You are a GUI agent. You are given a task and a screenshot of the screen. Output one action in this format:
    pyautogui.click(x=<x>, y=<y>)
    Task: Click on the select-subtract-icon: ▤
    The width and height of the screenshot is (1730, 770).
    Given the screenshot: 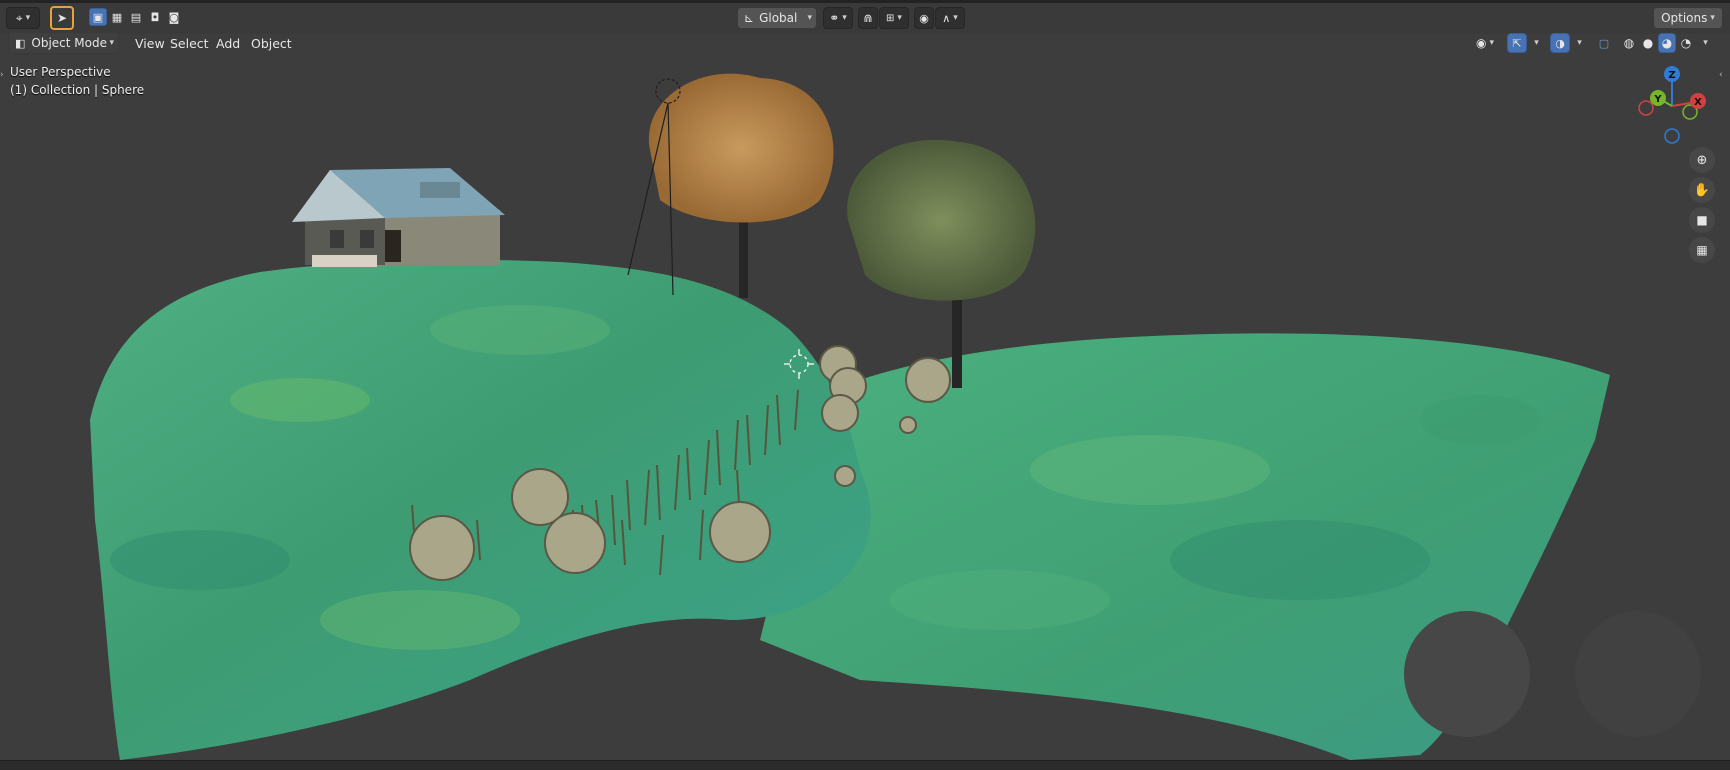 What is the action you would take?
    pyautogui.click(x=136, y=17)
    